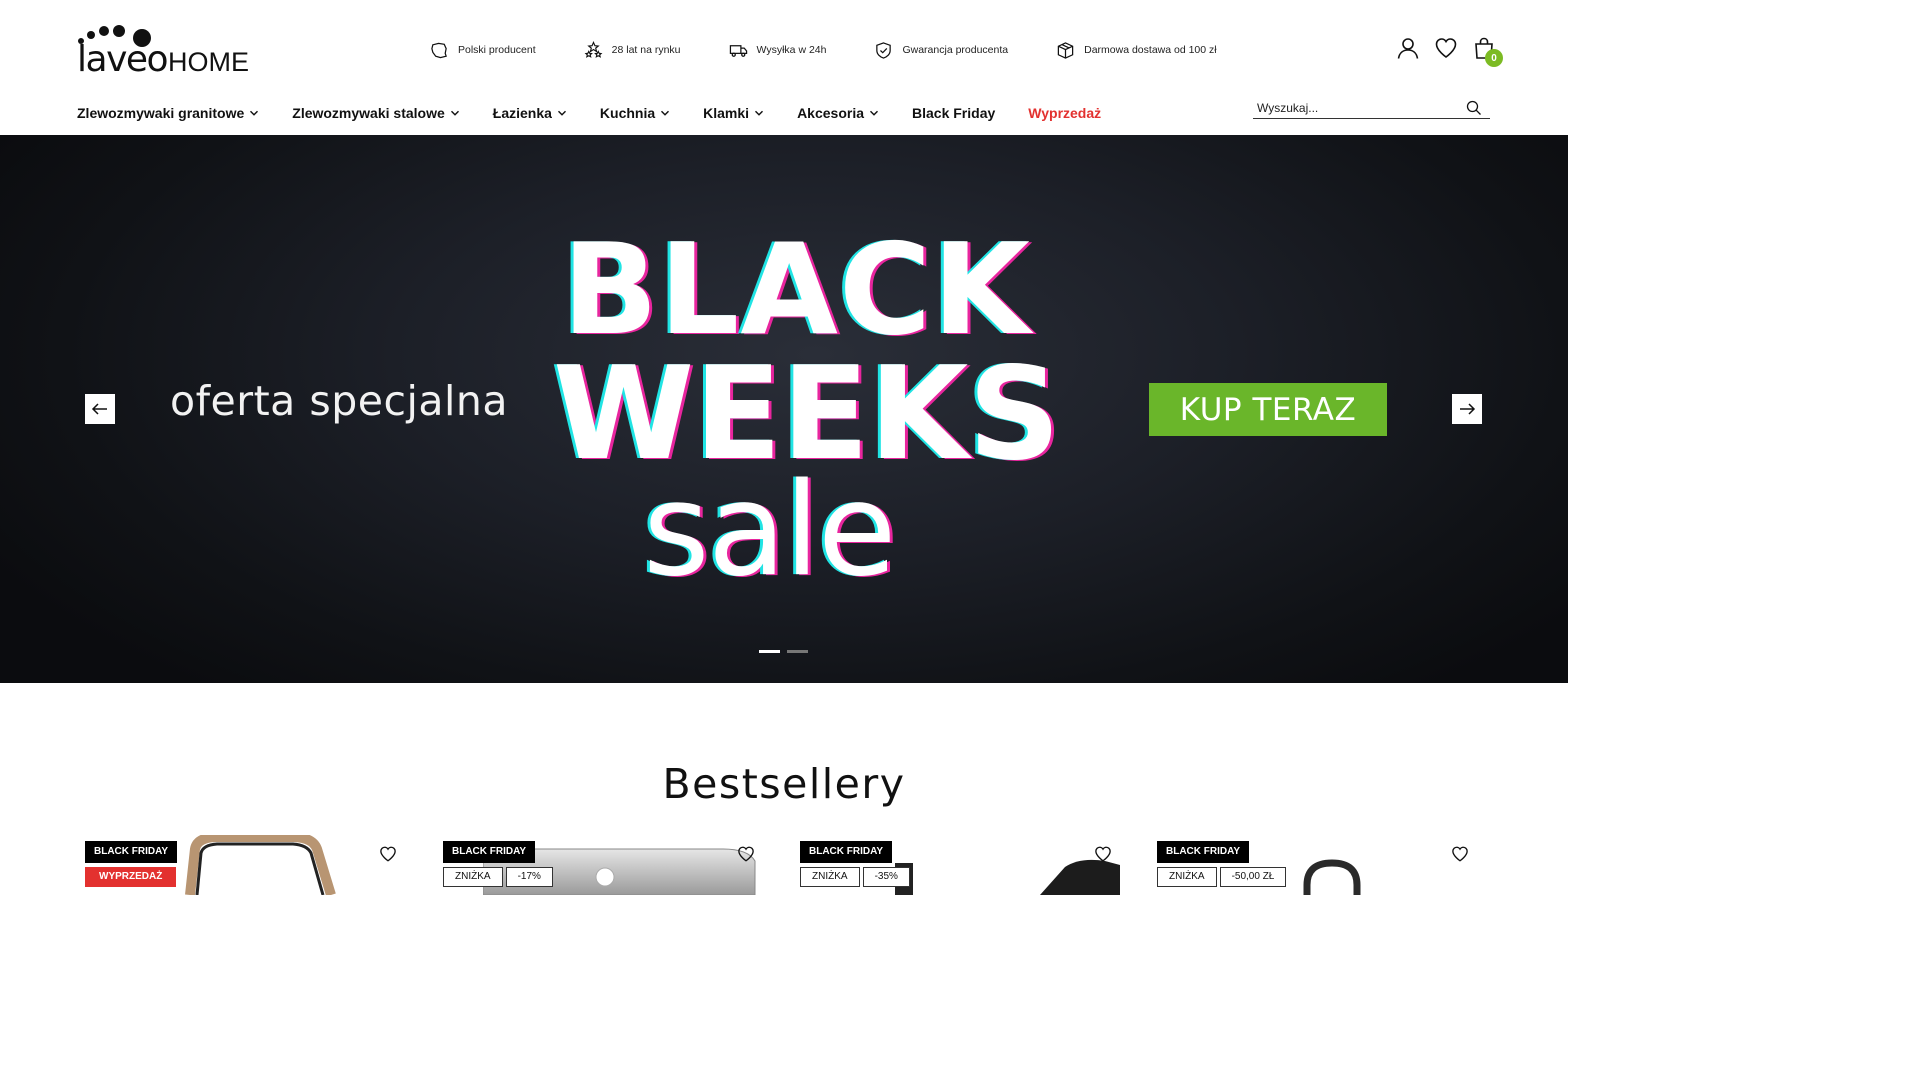 This screenshot has height=1080, width=1920. What do you see at coordinates (483, 50) in the screenshot?
I see `usp-polish-producer: Polski producent` at bounding box center [483, 50].